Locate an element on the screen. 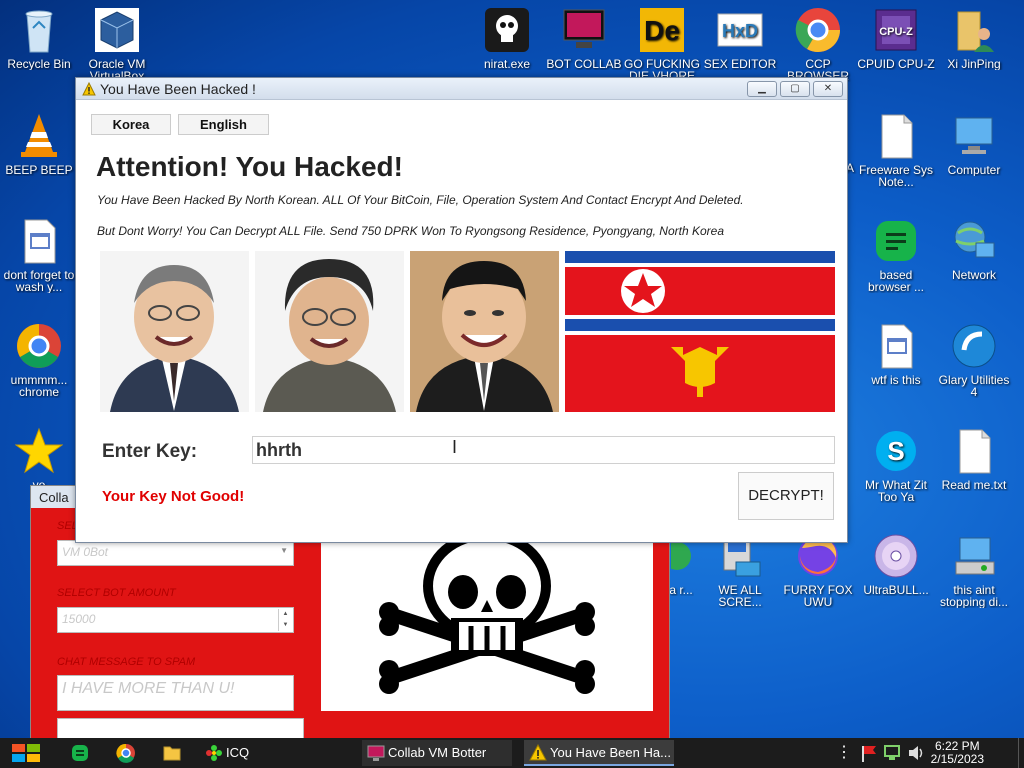  minimize-button: ▁ is located at coordinates (762, 89).